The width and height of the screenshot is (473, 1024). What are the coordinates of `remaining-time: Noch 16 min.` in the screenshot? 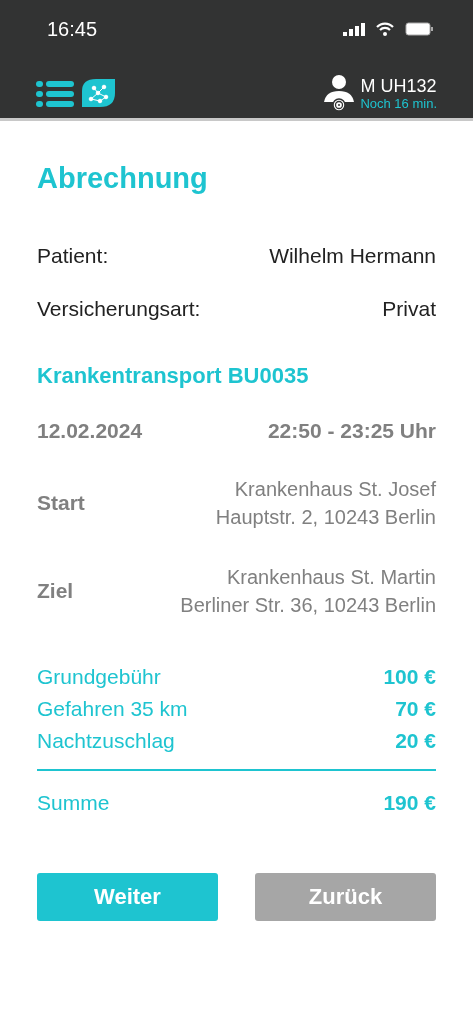 It's located at (398, 103).